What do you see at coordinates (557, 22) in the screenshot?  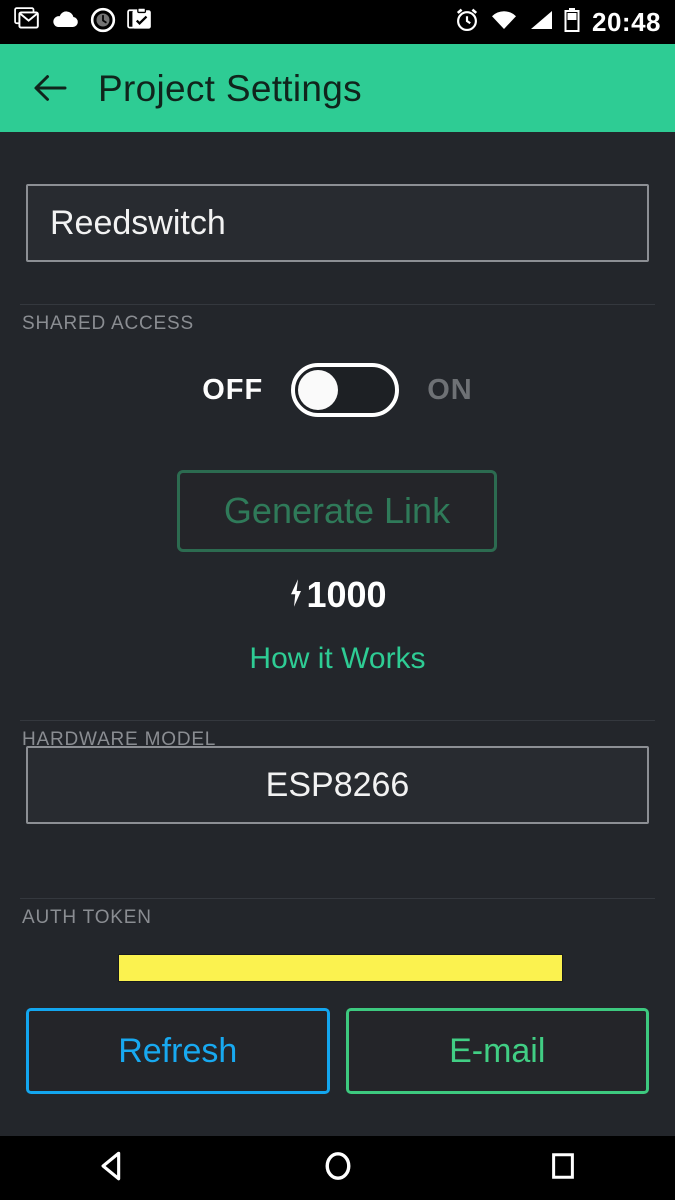 I see `status-bar-right-icons: 20:48` at bounding box center [557, 22].